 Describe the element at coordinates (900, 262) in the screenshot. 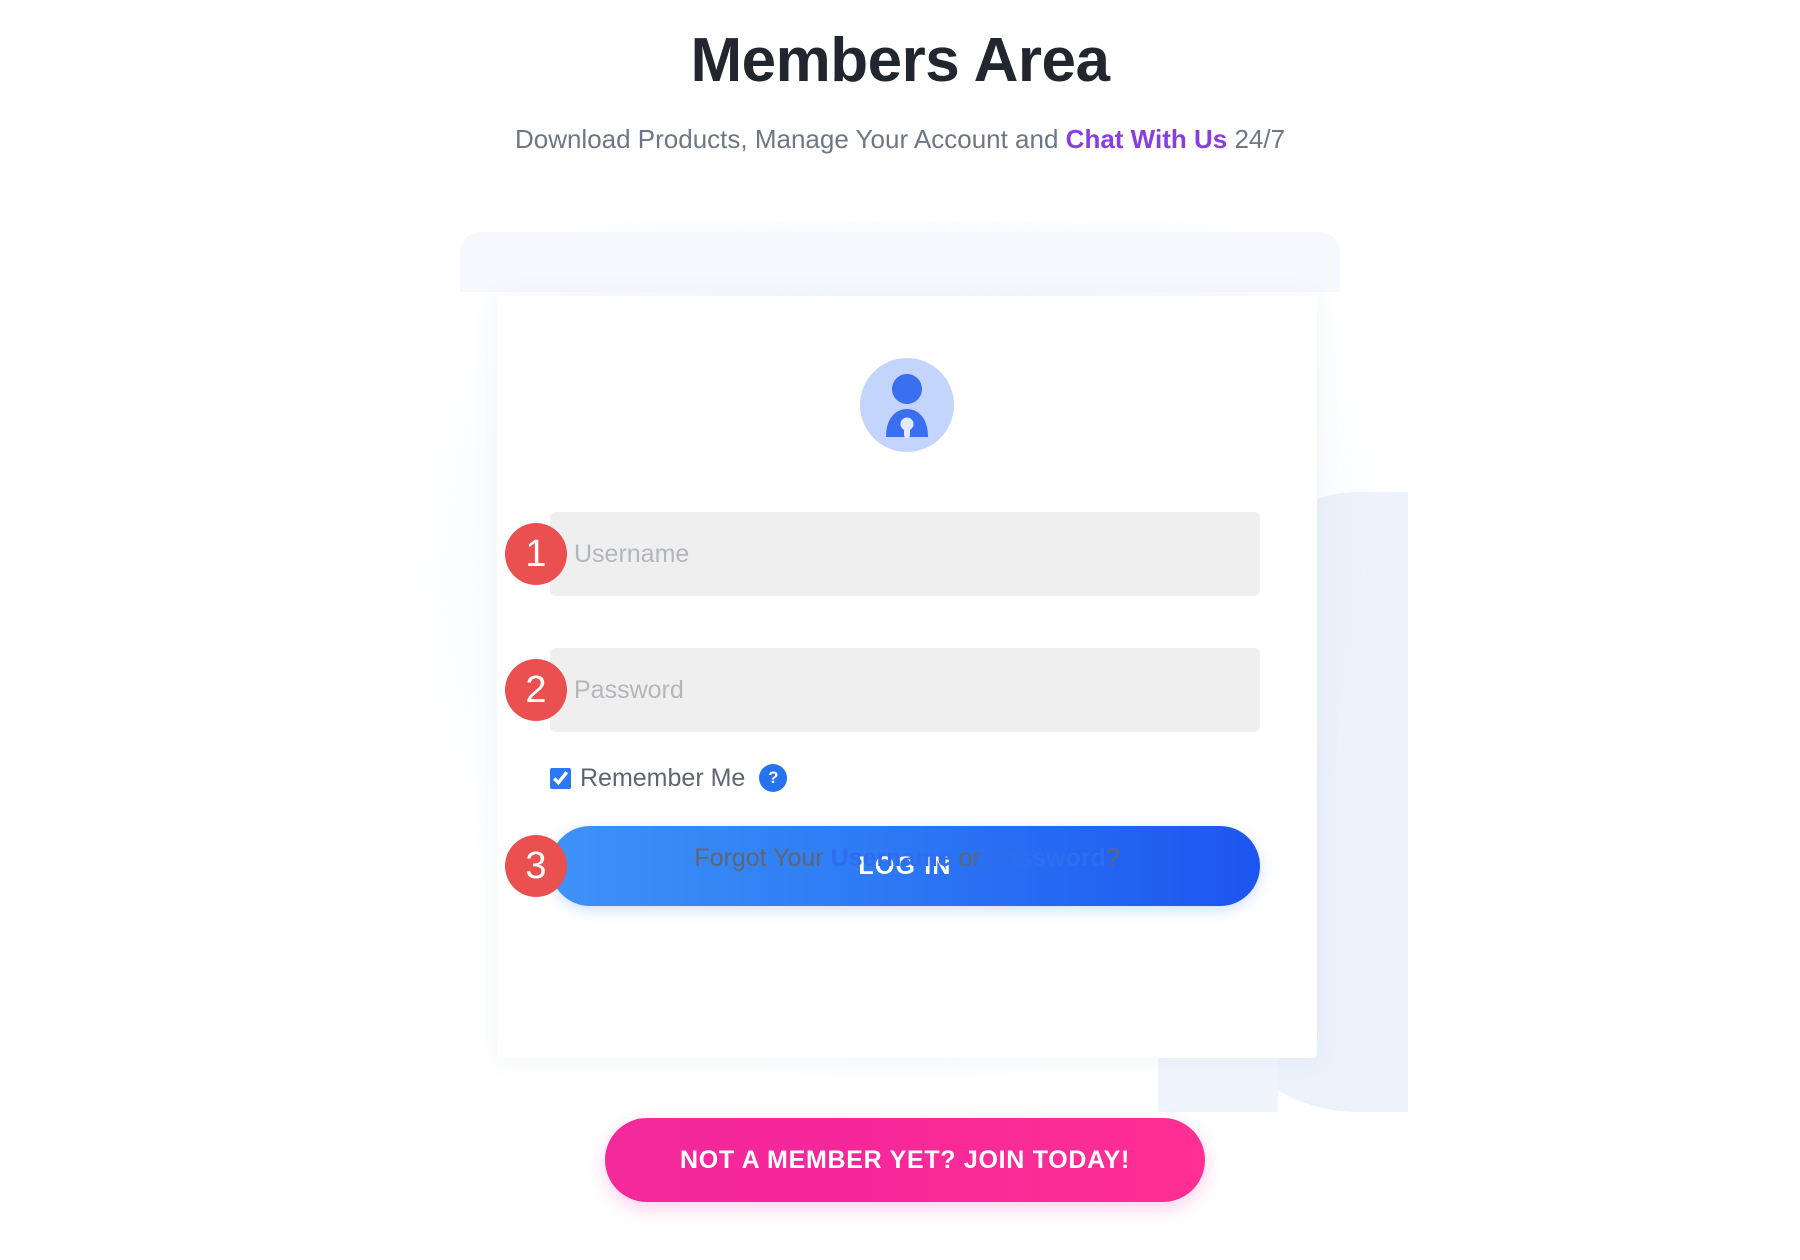

I see `card-top-band-decoration` at that location.